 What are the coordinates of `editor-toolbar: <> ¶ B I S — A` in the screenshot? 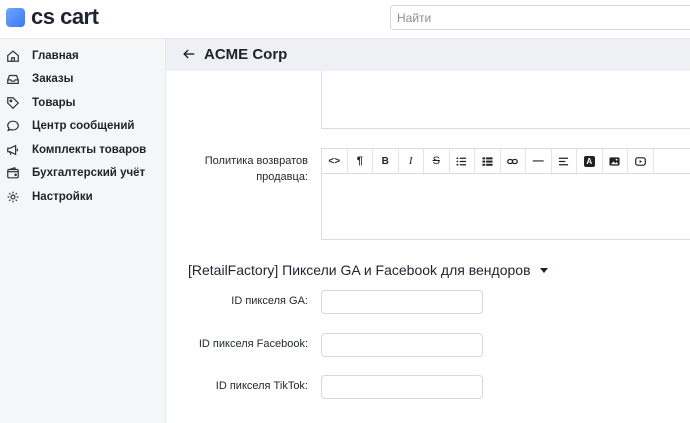 It's located at (506, 161).